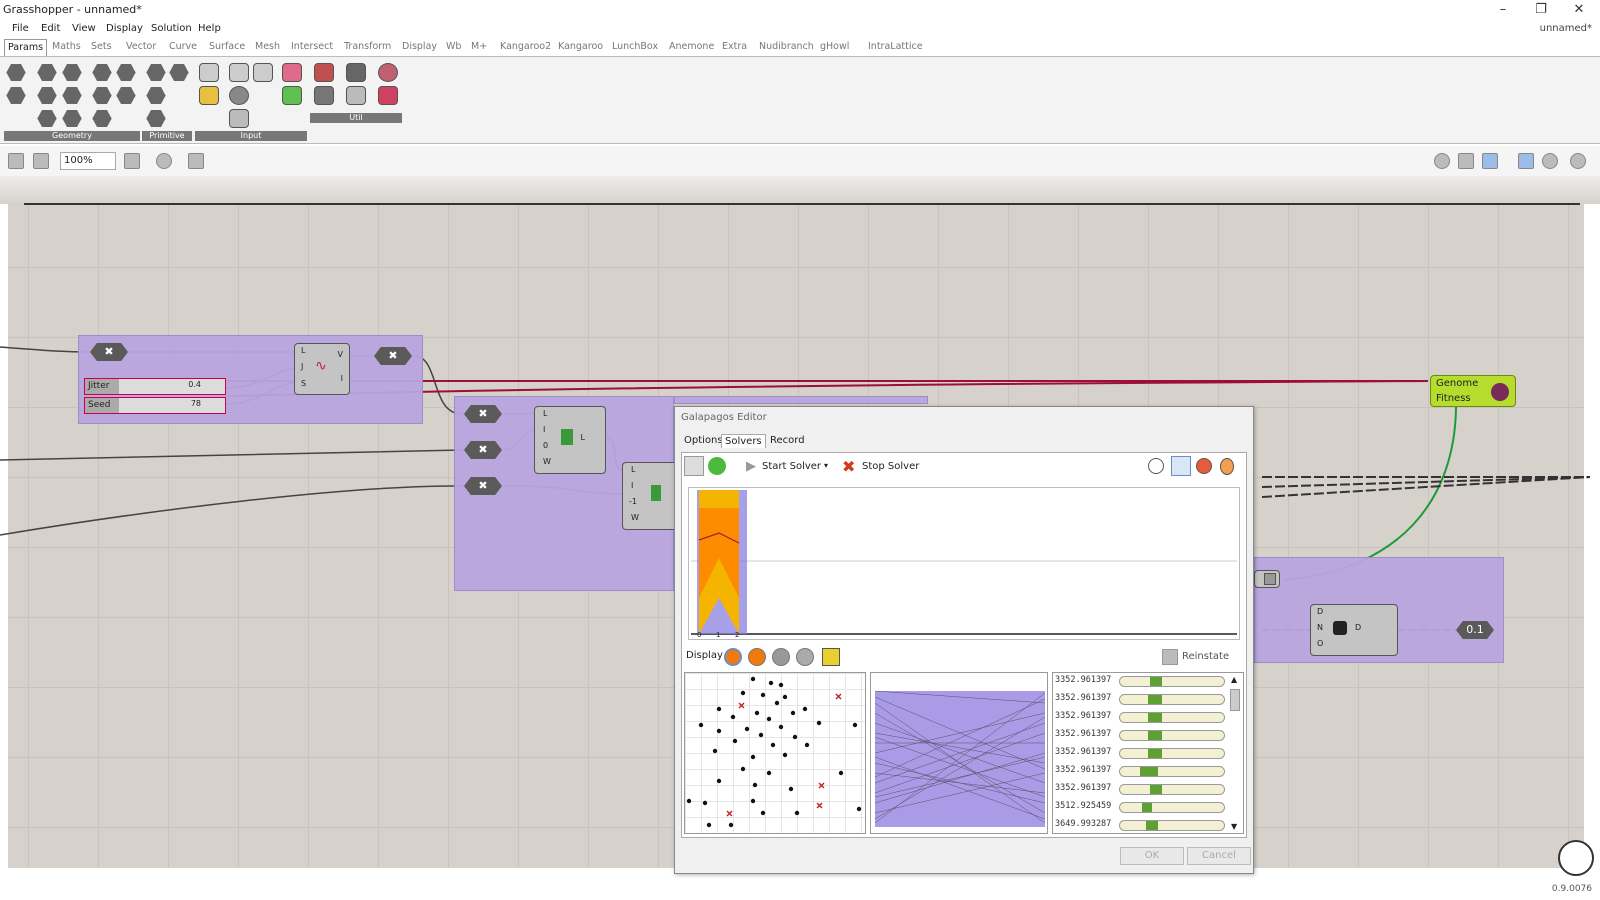 This screenshot has width=1600, height=900. What do you see at coordinates (1227, 466) in the screenshot?
I see `egg-icon` at bounding box center [1227, 466].